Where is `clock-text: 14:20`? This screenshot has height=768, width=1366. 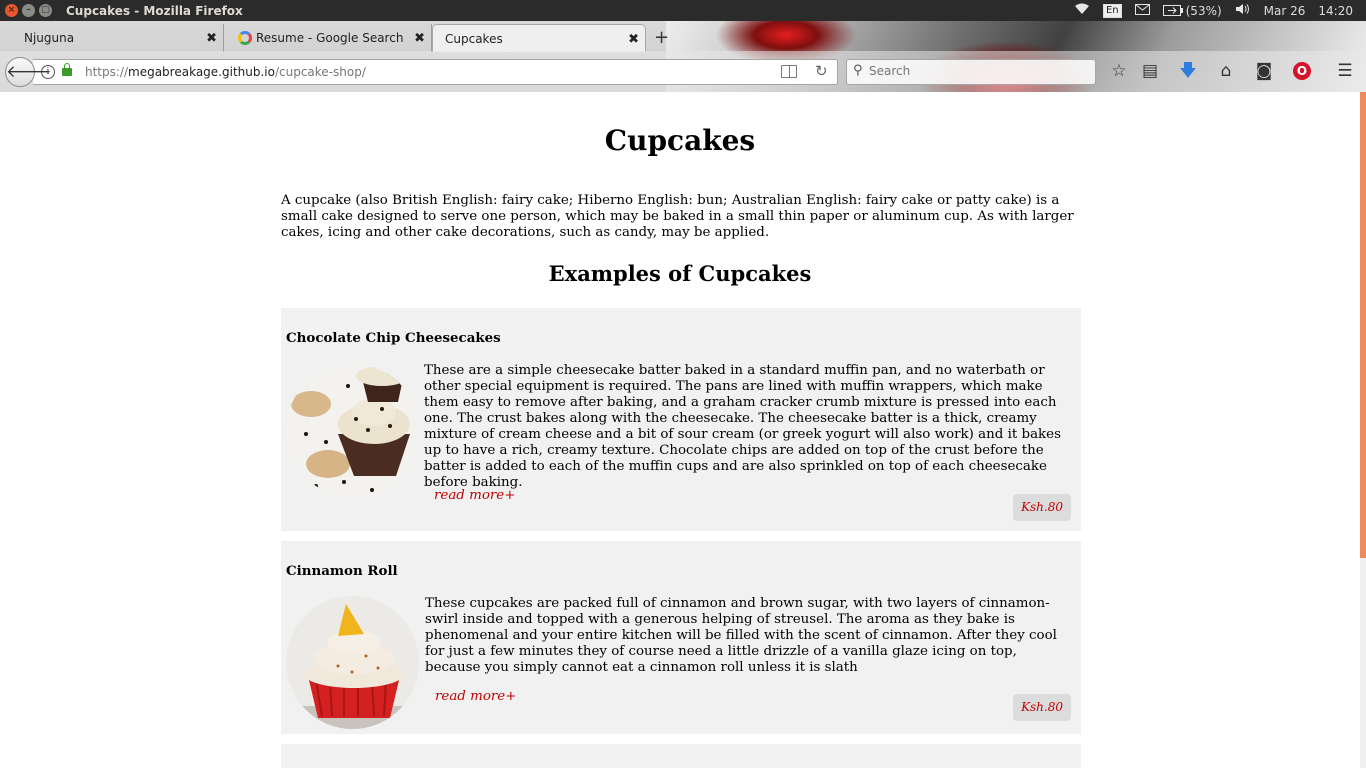 clock-text: 14:20 is located at coordinates (1335, 11).